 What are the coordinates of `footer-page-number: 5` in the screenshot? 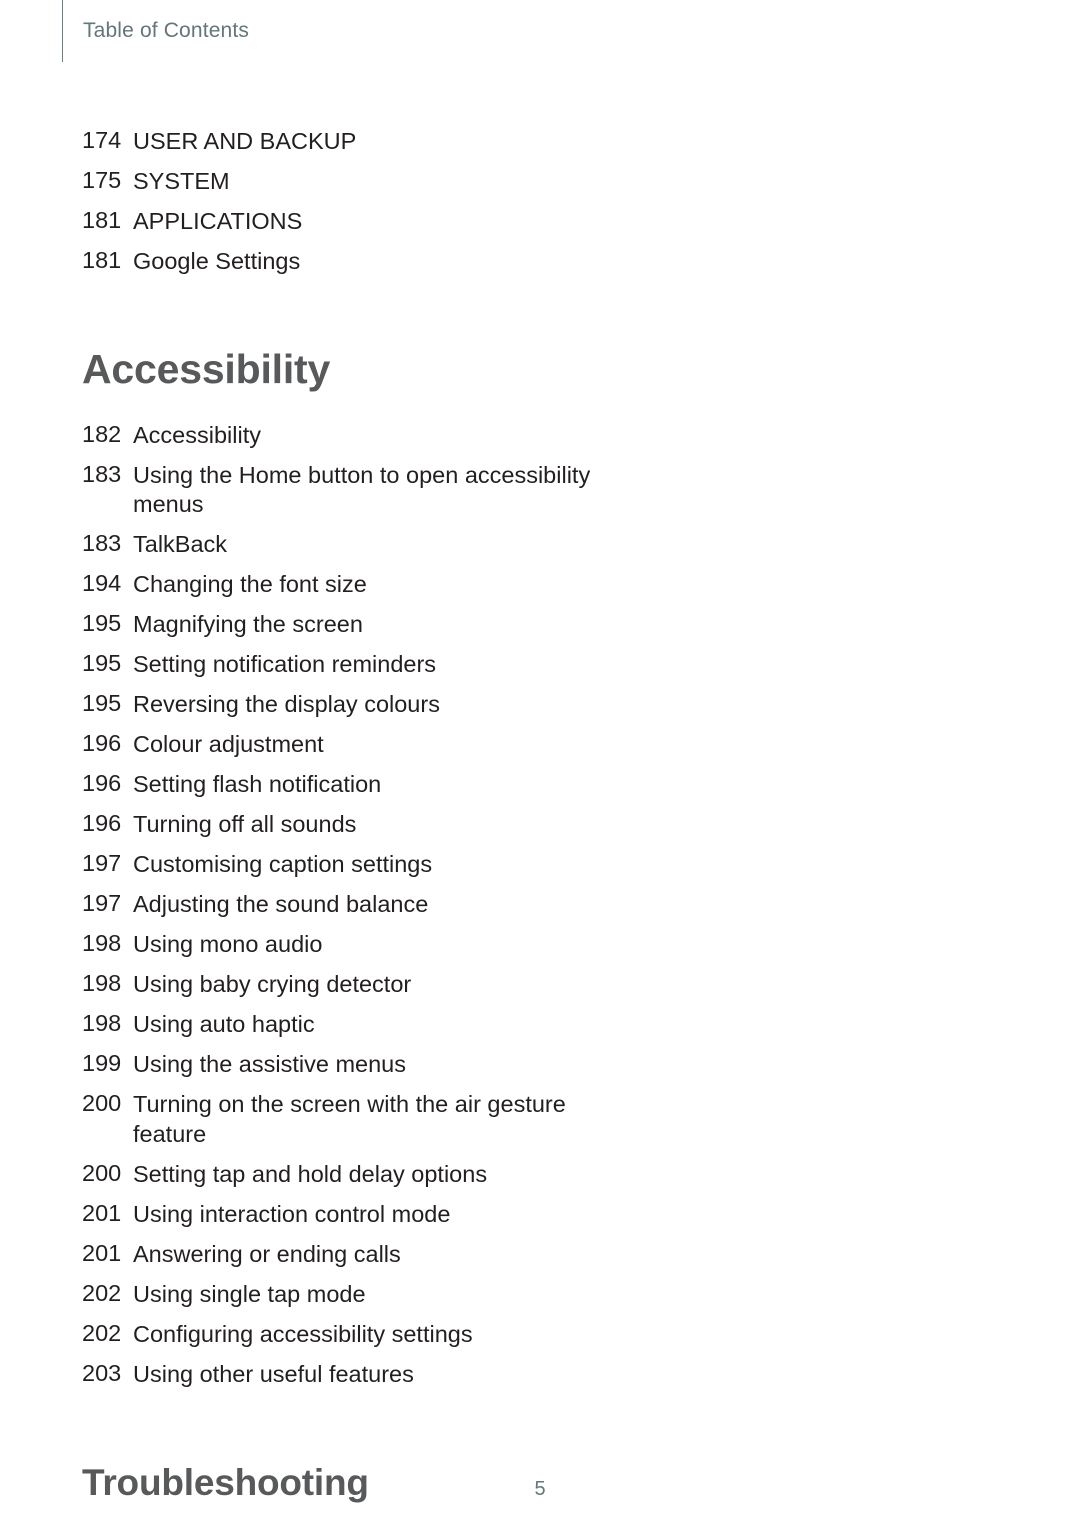 It's located at (540, 1489).